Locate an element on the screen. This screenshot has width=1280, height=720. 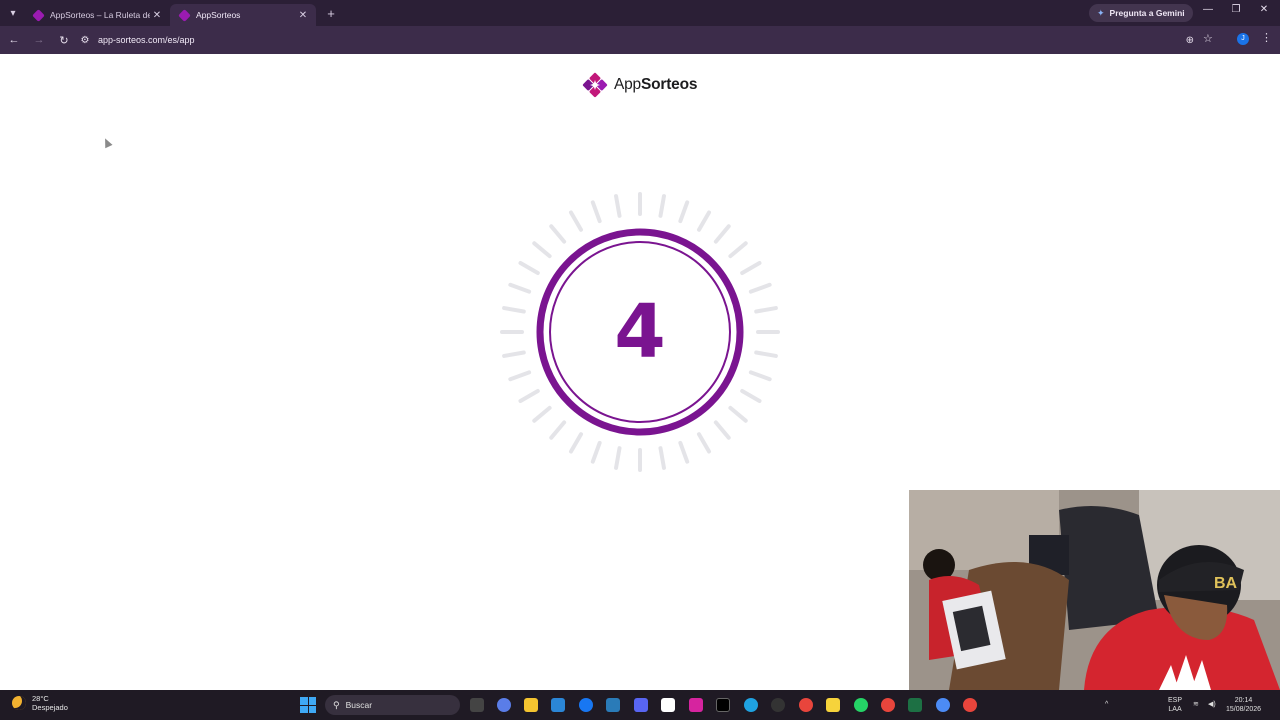
tab-title: AppSorteos is located at coordinates (218, 15).